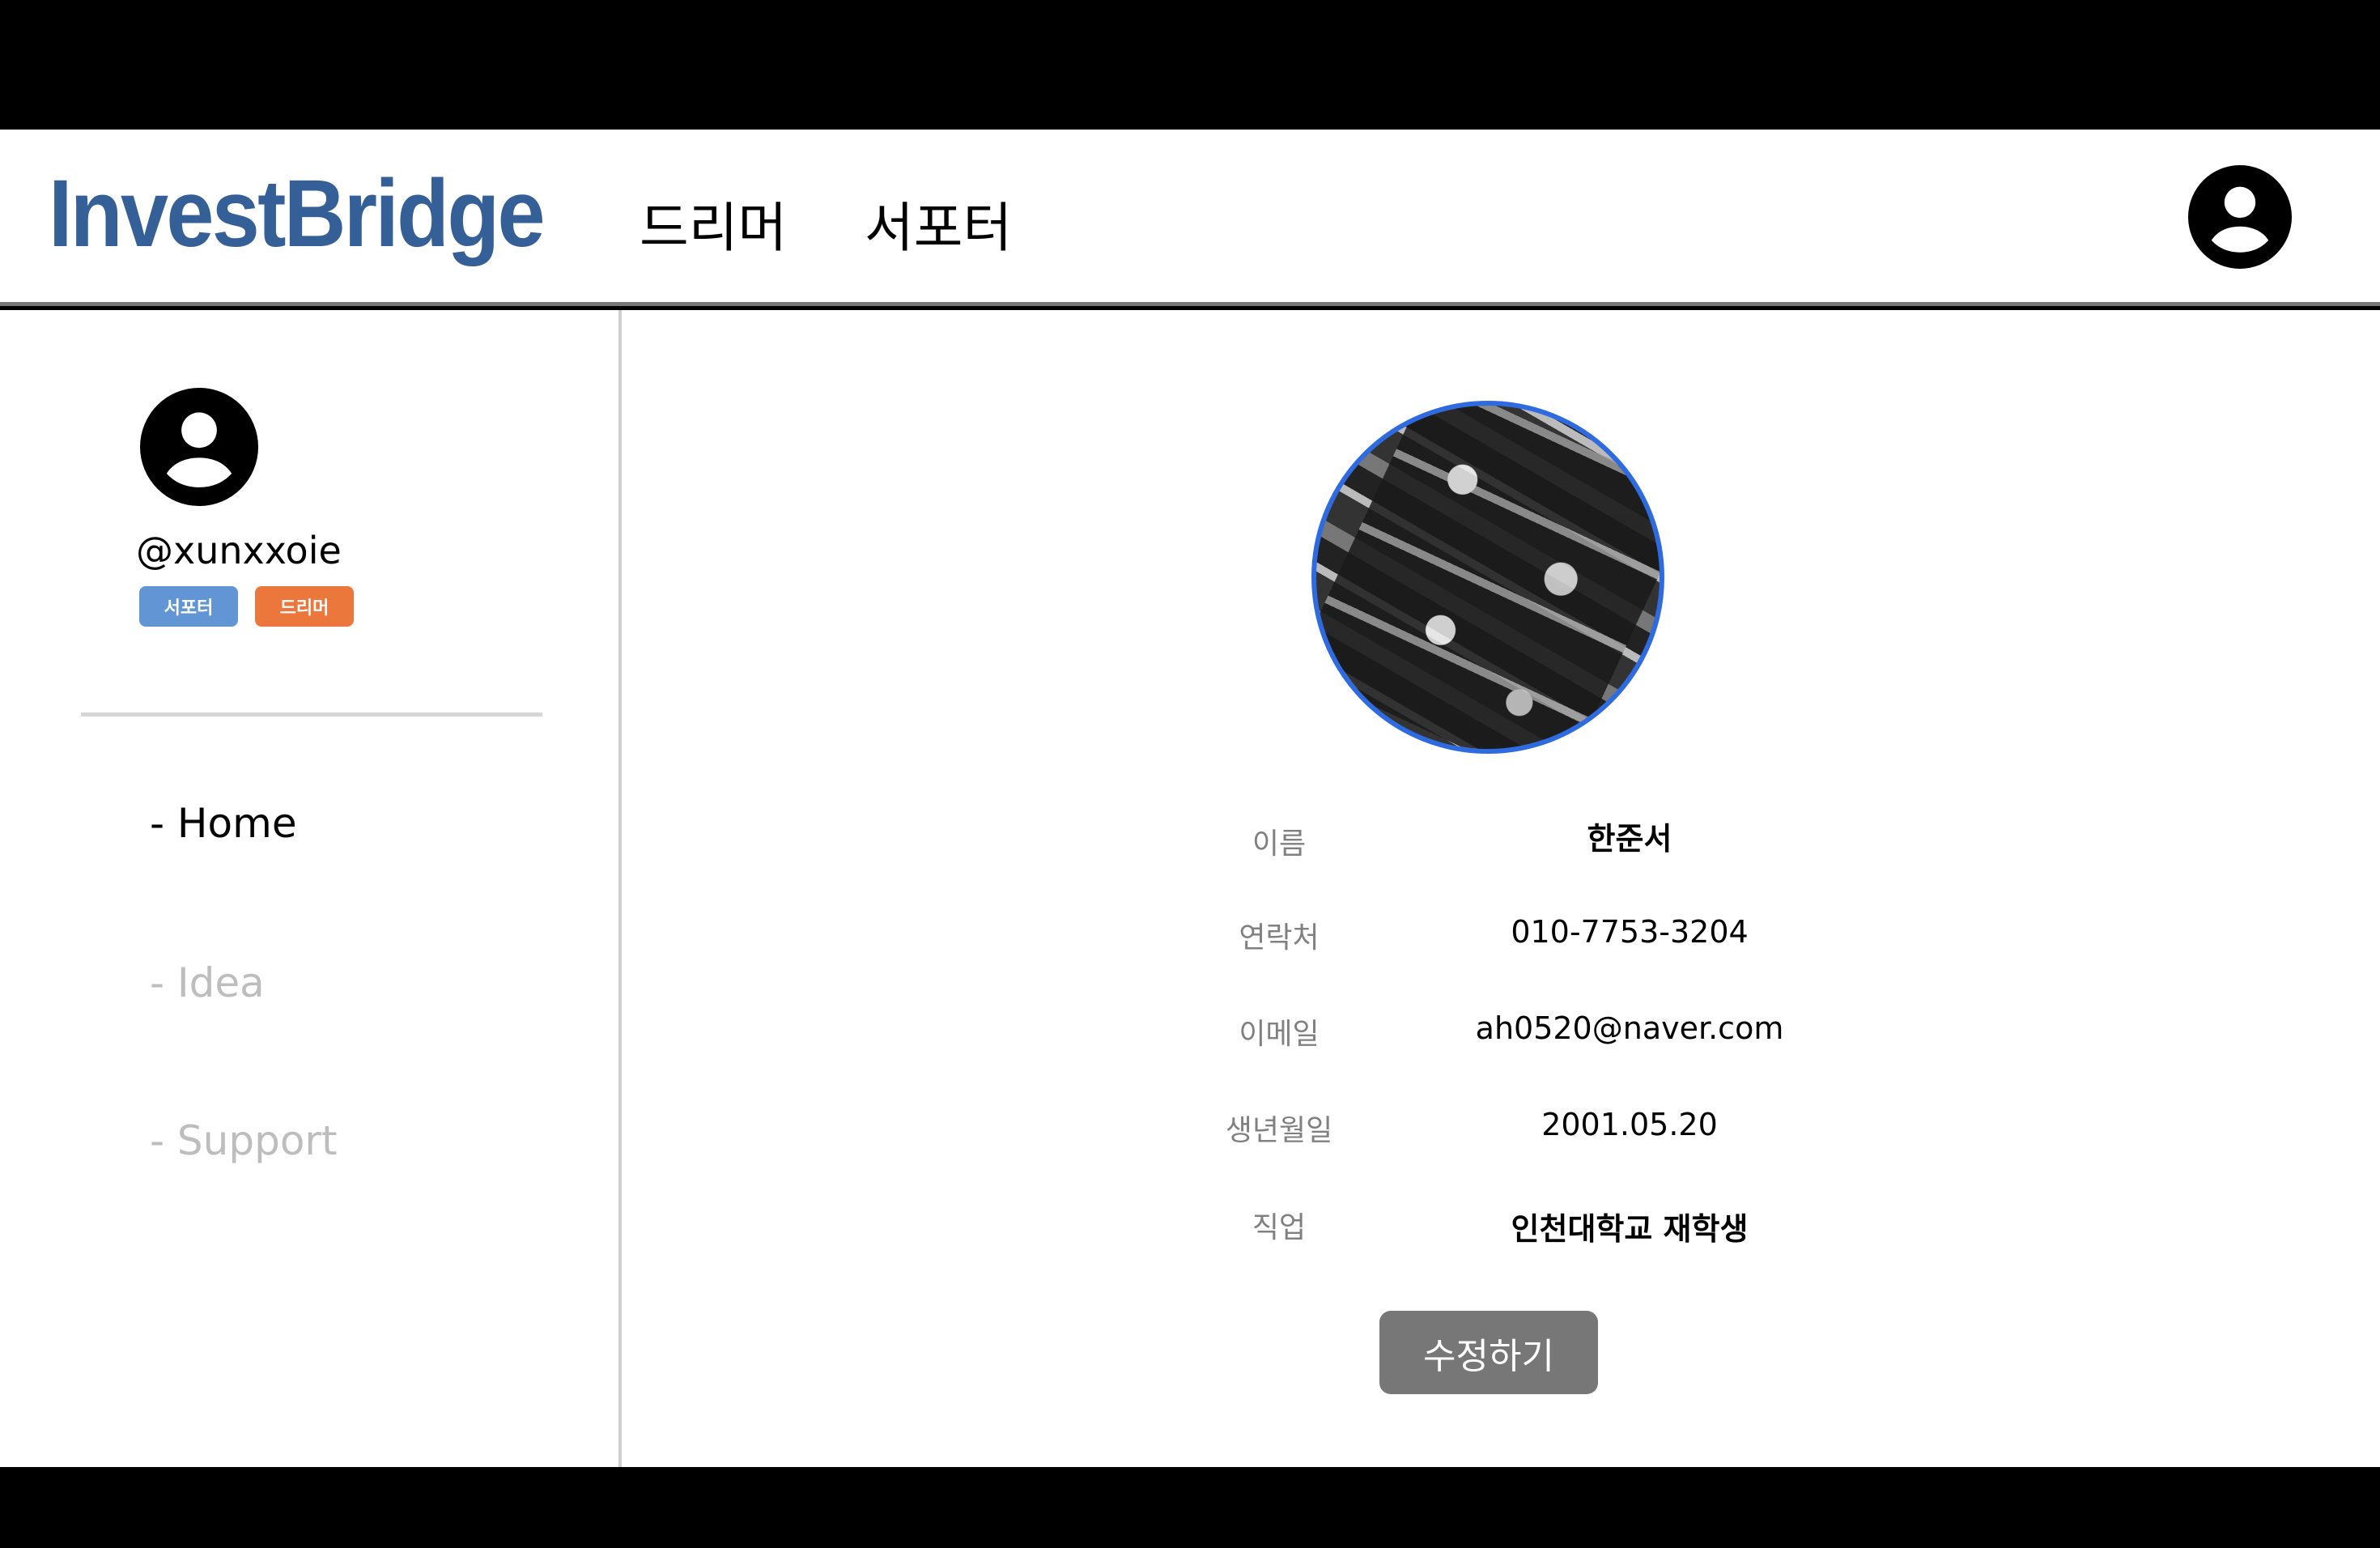 This screenshot has height=1548, width=2380. I want to click on sidebar-item-idea: - Idea, so click(207, 983).